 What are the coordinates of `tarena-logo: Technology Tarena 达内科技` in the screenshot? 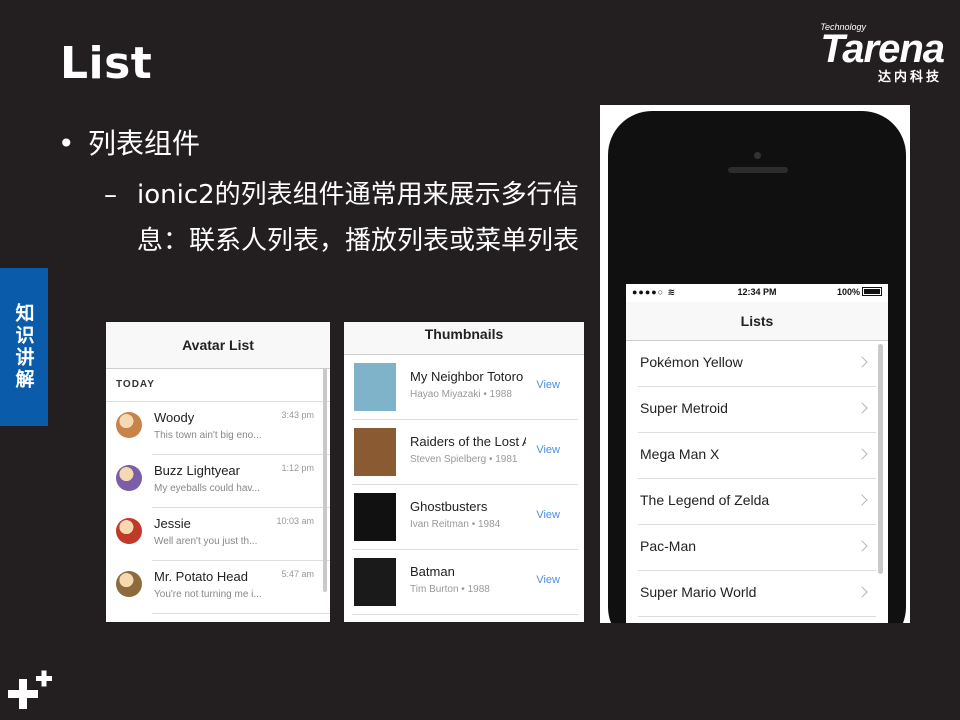 It's located at (859, 57).